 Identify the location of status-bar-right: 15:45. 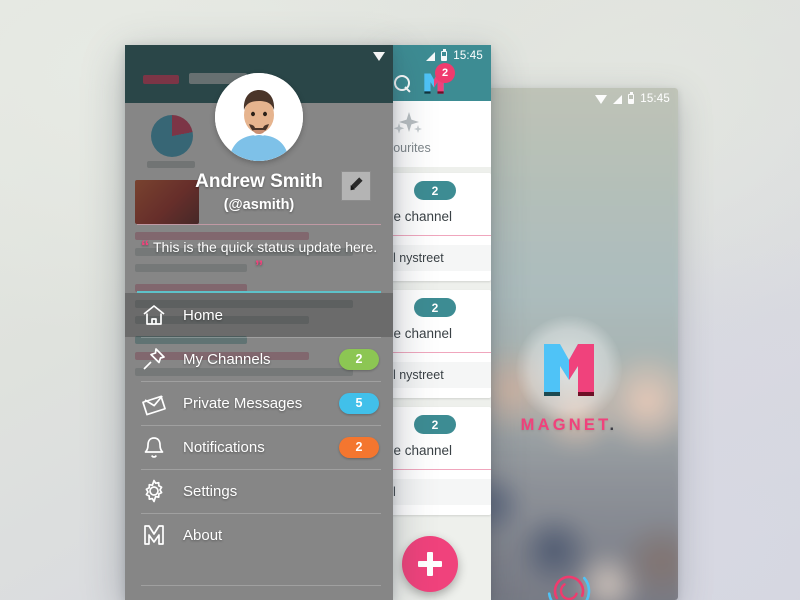
(569, 99).